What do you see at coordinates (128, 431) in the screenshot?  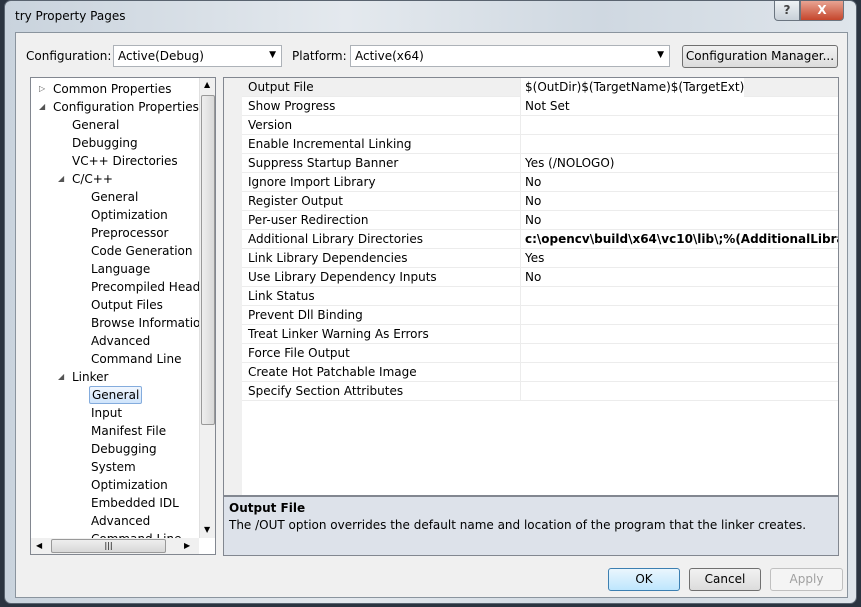 I see `tree-item: Manifest File` at bounding box center [128, 431].